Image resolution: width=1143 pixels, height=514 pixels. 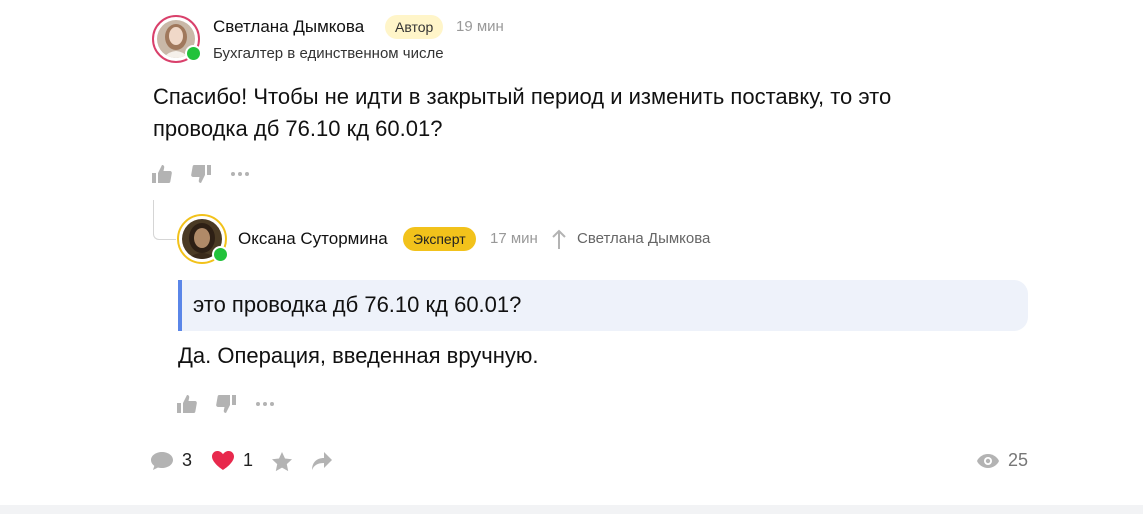 I want to click on like-button: 1, so click(x=232, y=460).